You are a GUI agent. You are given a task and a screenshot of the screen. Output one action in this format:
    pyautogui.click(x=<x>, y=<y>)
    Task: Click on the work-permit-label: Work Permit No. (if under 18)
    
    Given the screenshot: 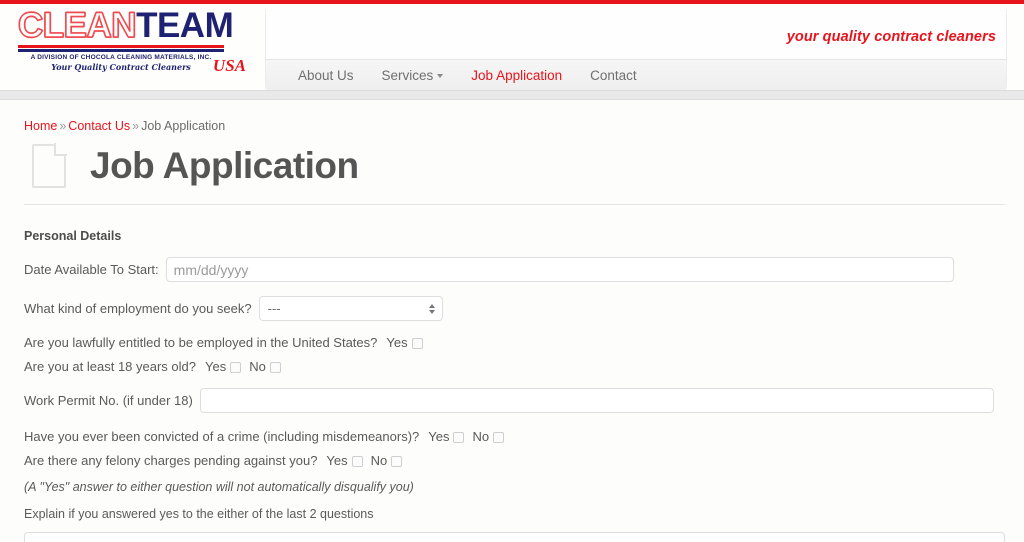 What is the action you would take?
    pyautogui.click(x=108, y=400)
    